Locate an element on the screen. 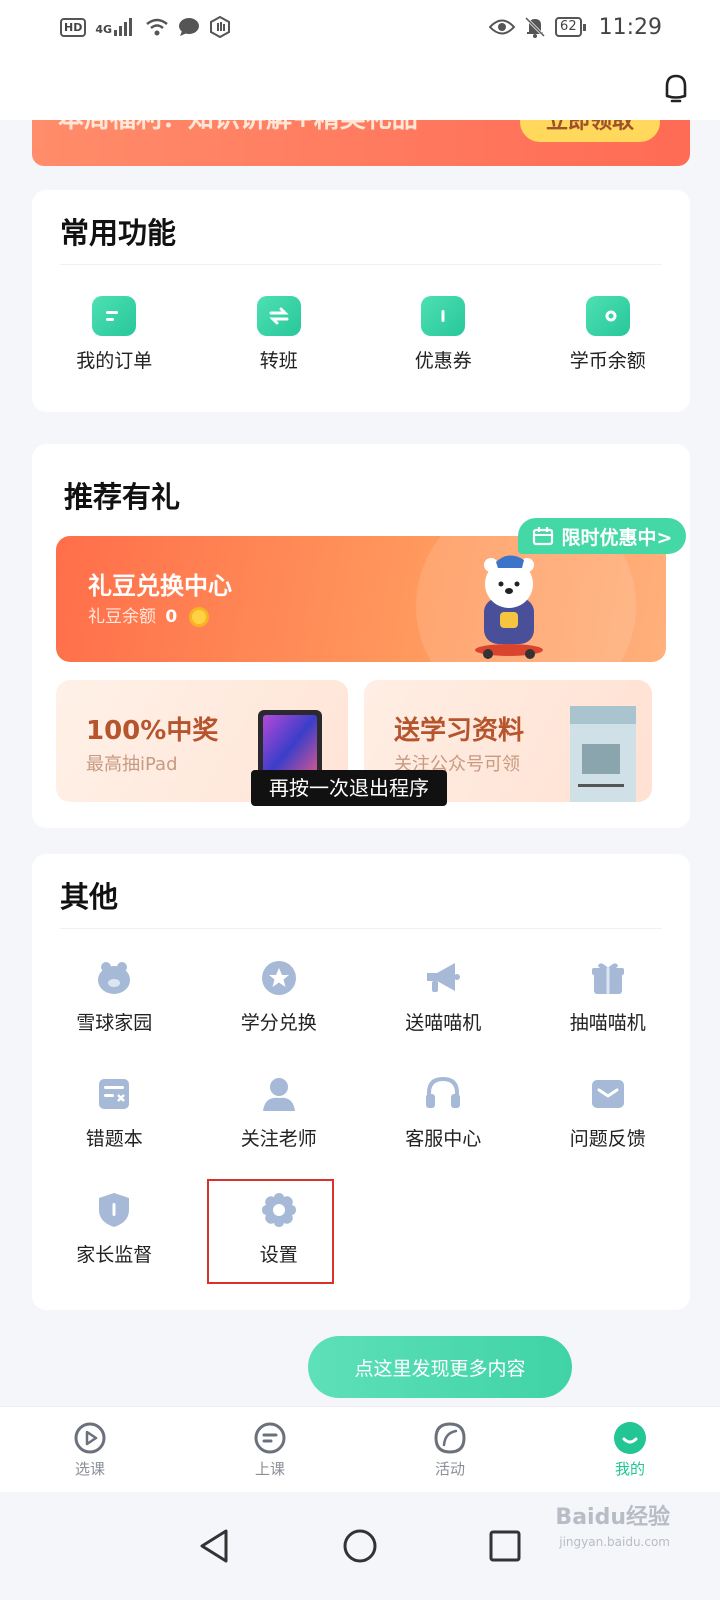  balance-label: 礼豆余额 is located at coordinates (122, 617).